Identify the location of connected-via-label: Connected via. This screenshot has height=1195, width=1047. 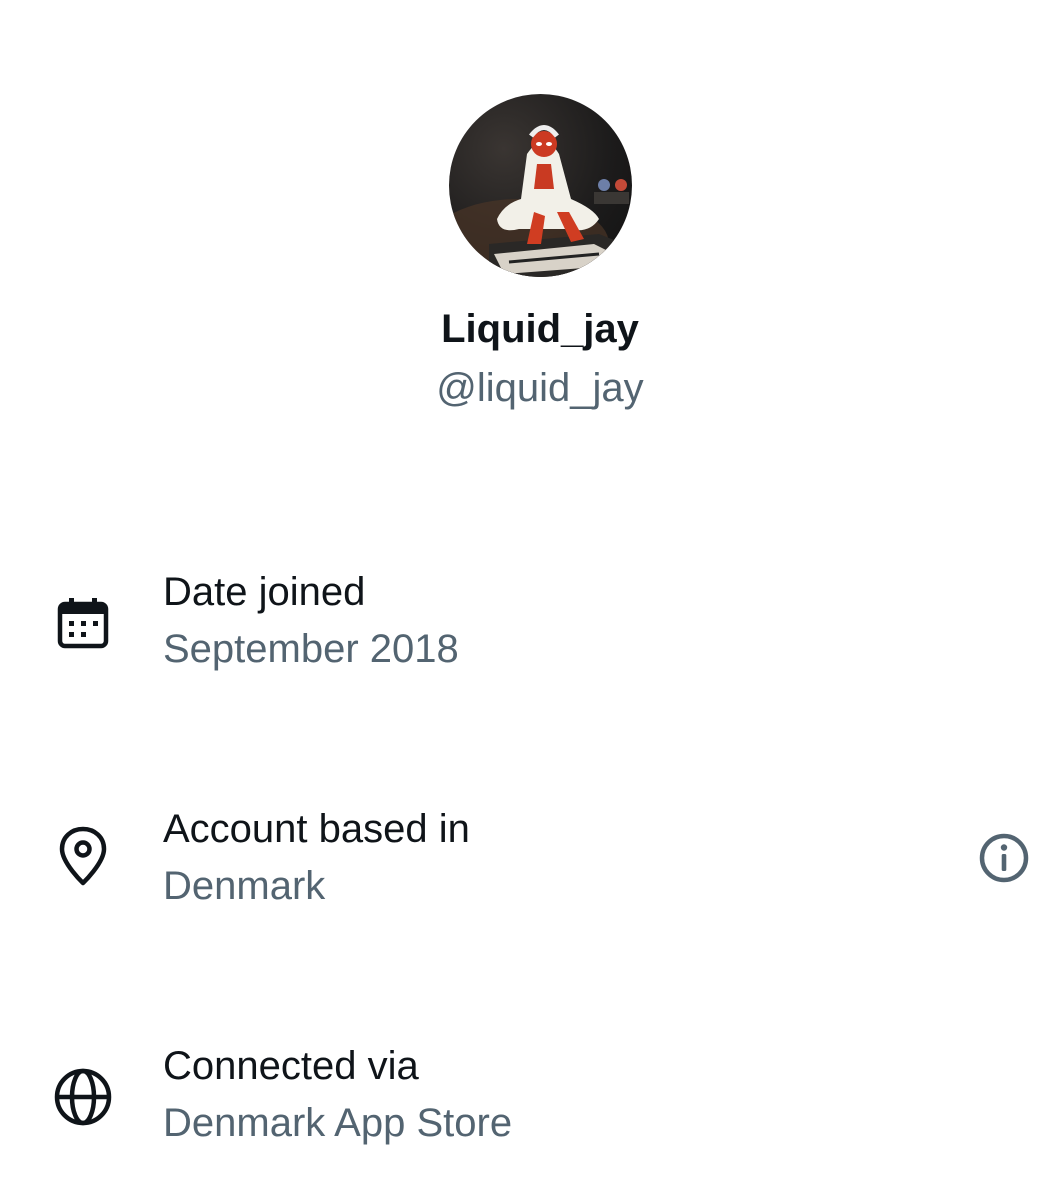
(291, 1066).